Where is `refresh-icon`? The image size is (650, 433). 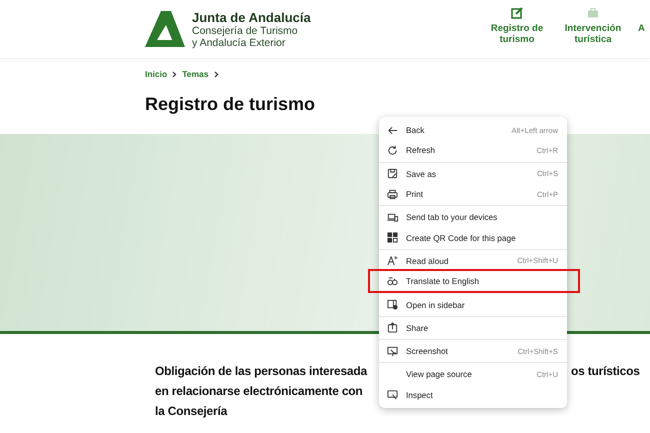
refresh-icon is located at coordinates (392, 150).